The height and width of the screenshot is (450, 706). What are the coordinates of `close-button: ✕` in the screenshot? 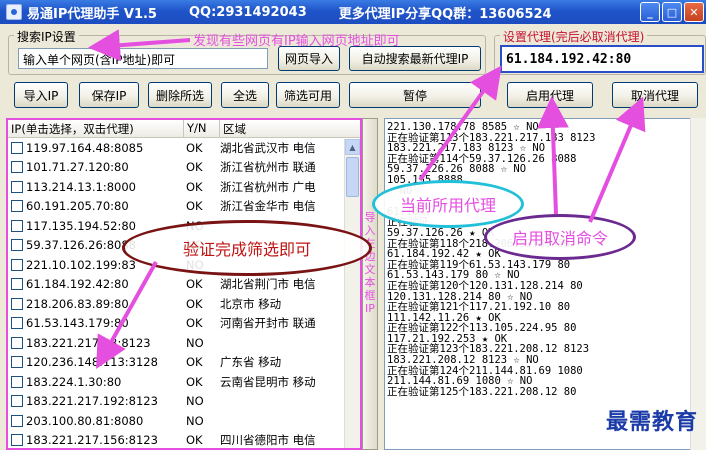 It's located at (694, 12).